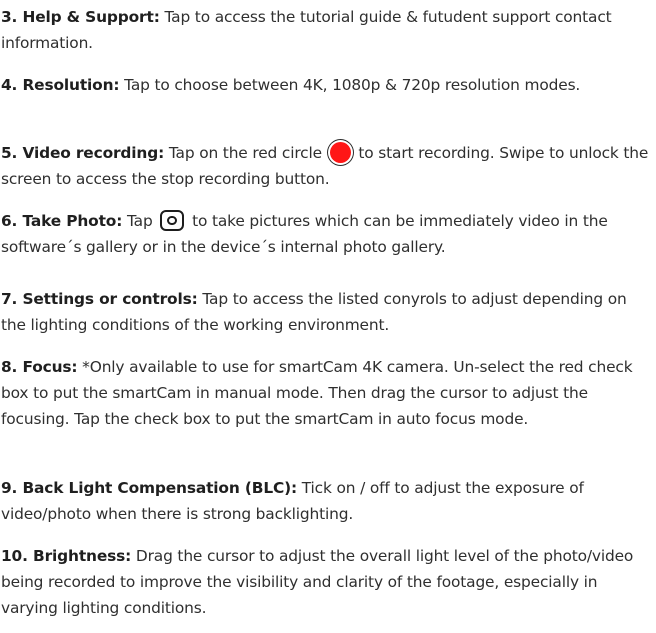  Describe the element at coordinates (340, 152) in the screenshot. I see `record-icon` at that location.